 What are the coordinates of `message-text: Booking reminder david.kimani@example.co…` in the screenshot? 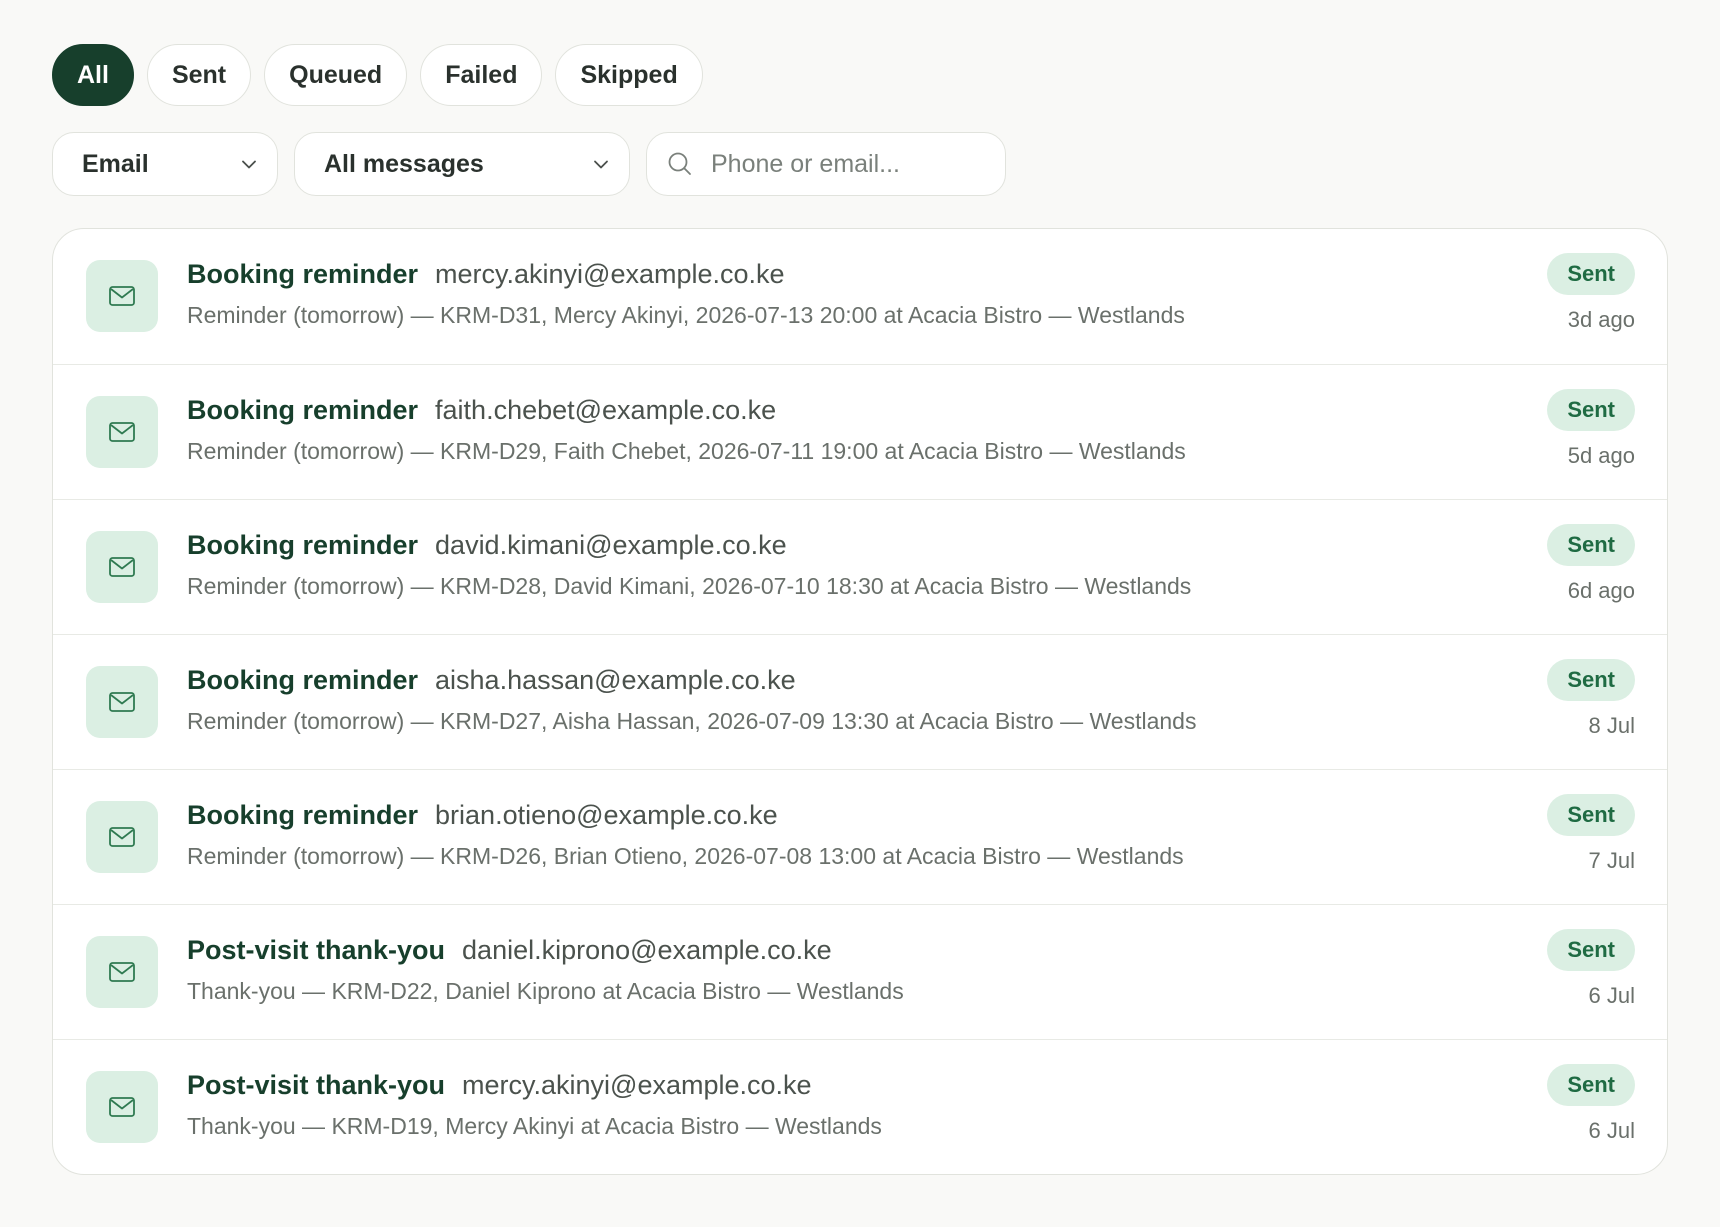 It's located at (737, 565).